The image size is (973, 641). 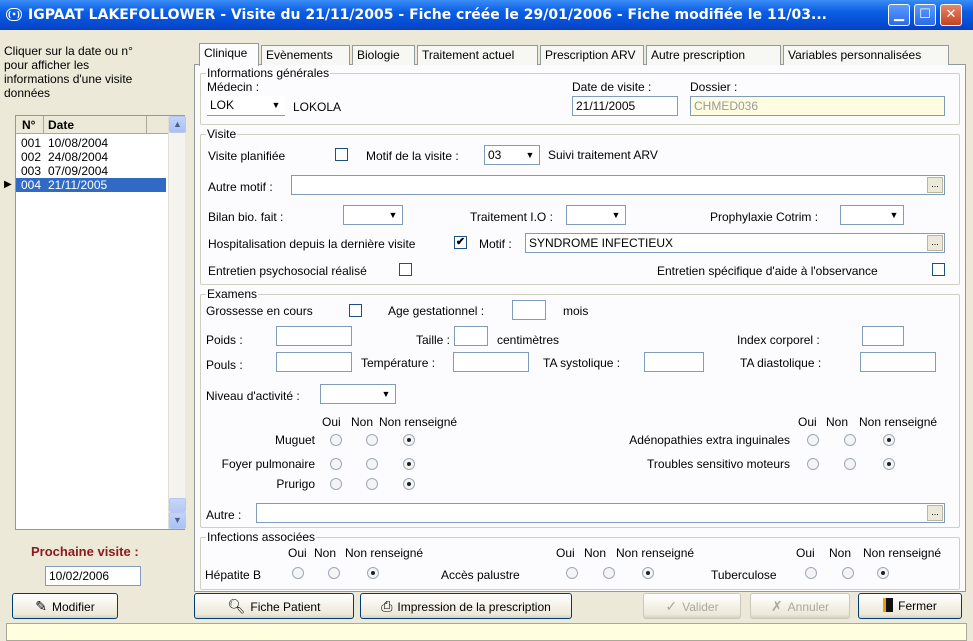 I want to click on radio-header-nr: Non renseigné, so click(x=898, y=422).